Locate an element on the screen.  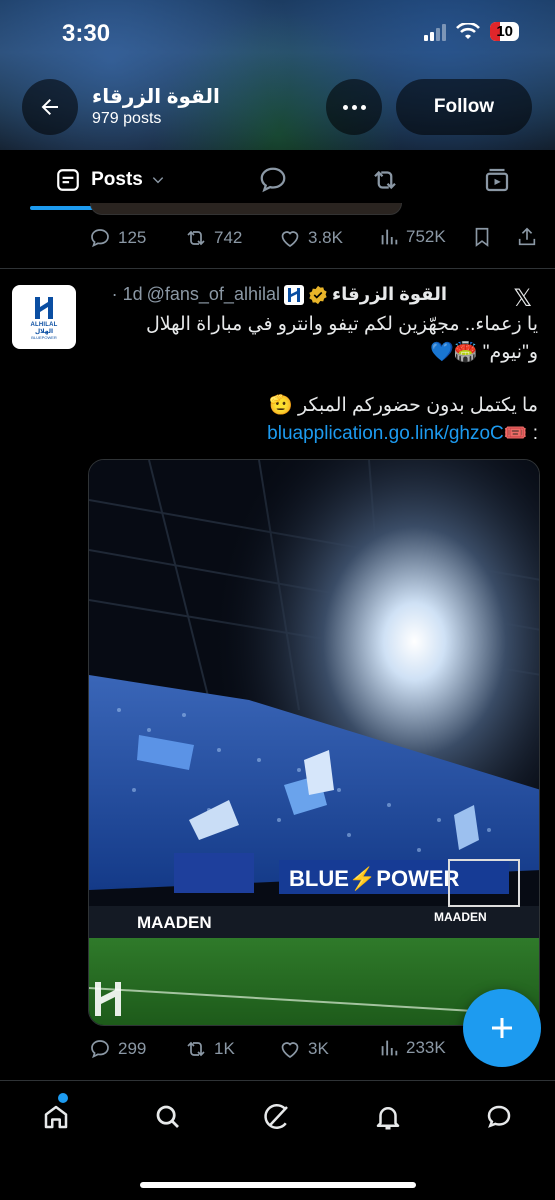
tab-media is located at coordinates (497, 180).